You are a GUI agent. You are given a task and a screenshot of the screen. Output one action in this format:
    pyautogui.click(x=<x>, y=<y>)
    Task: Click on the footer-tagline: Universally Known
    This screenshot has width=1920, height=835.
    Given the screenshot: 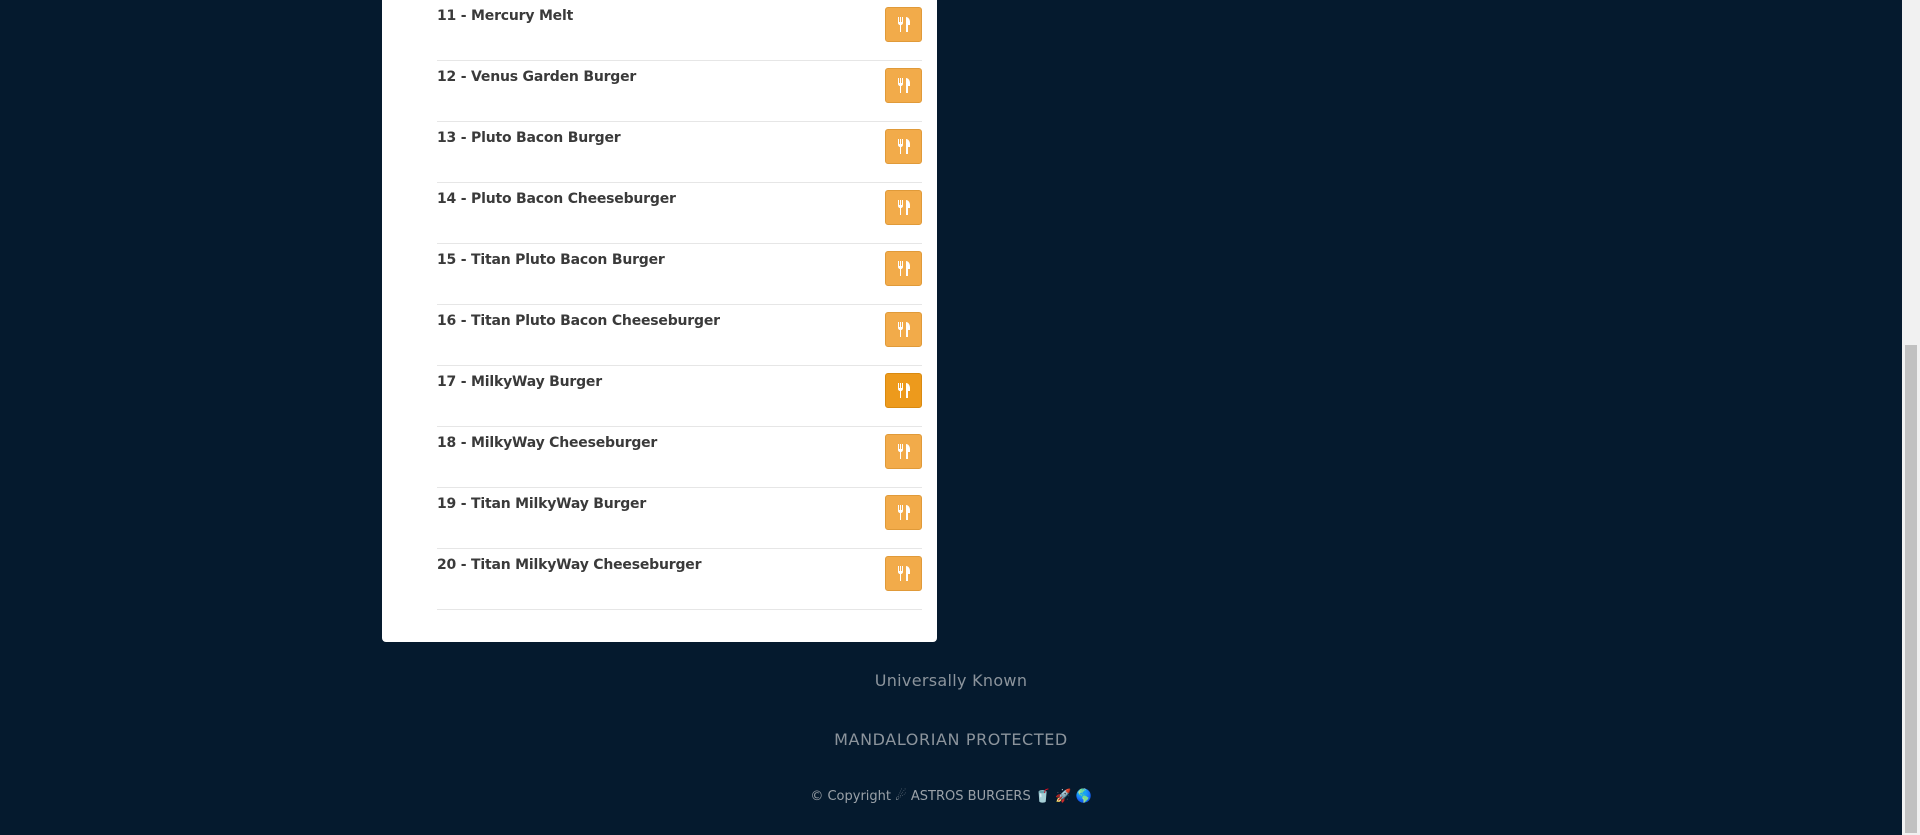 What is the action you would take?
    pyautogui.click(x=951, y=680)
    